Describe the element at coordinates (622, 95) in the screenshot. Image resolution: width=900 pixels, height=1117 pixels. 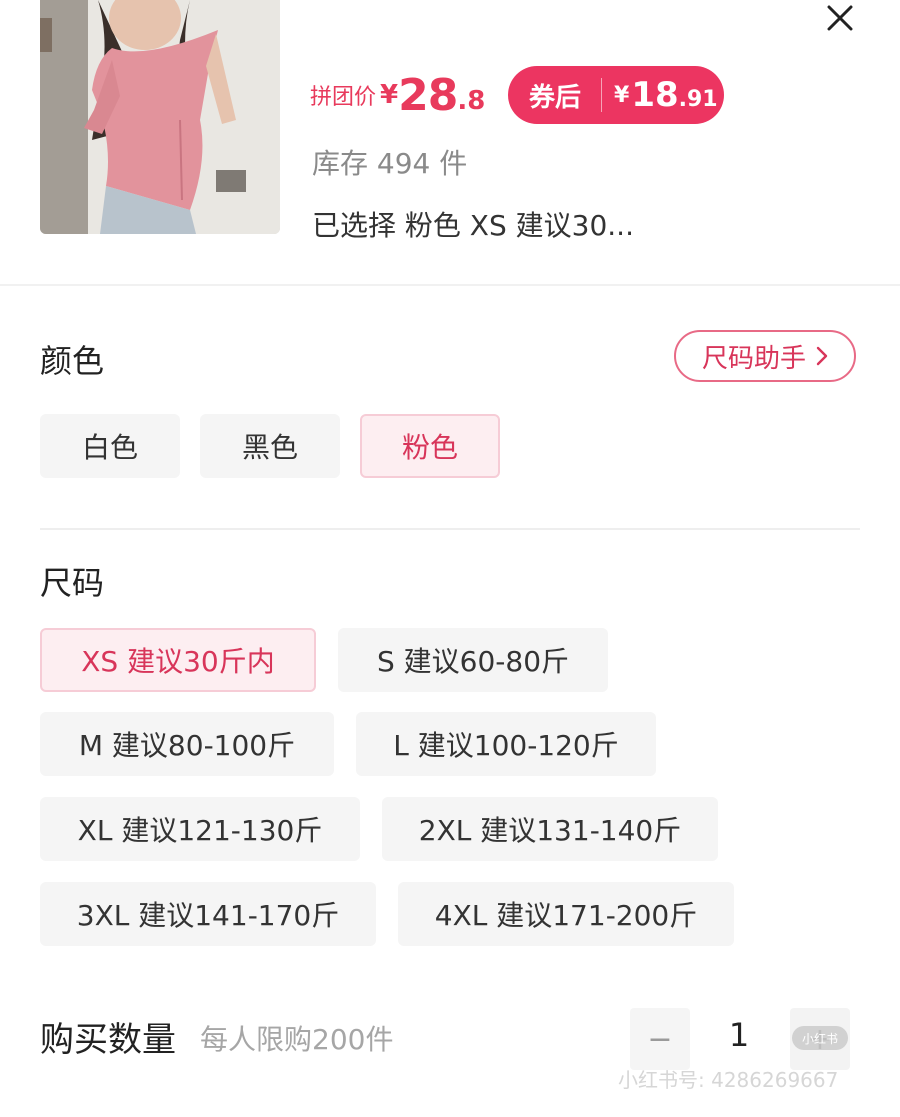
I see `coupon-currency: ¥` at that location.